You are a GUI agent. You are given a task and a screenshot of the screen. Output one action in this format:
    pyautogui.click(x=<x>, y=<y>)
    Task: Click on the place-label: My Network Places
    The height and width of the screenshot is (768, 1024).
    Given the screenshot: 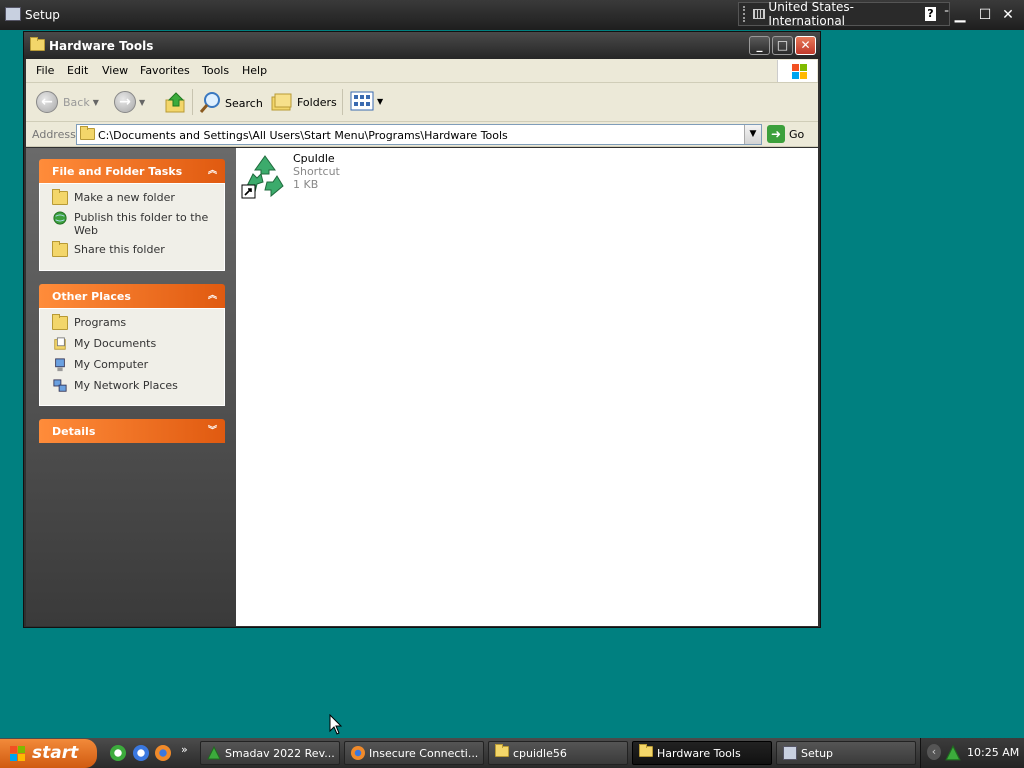 What is the action you would take?
    pyautogui.click(x=126, y=385)
    